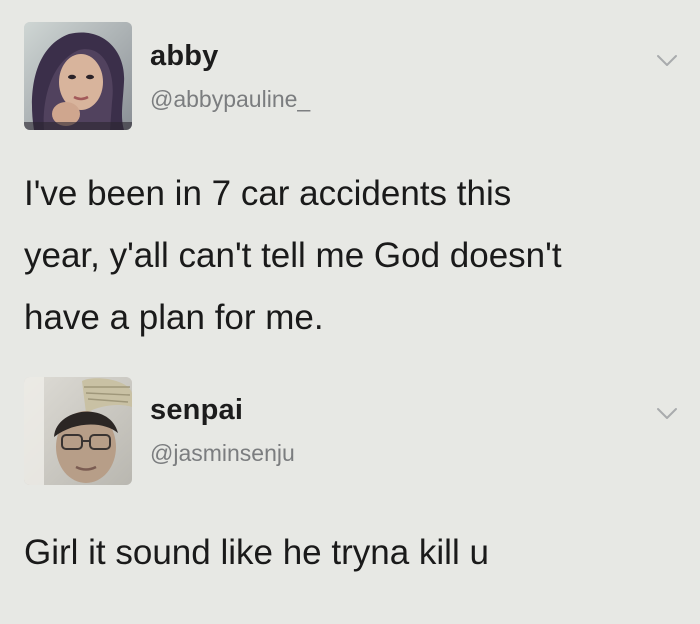 The height and width of the screenshot is (624, 700). I want to click on user-handle: @abbypauline_, so click(230, 99).